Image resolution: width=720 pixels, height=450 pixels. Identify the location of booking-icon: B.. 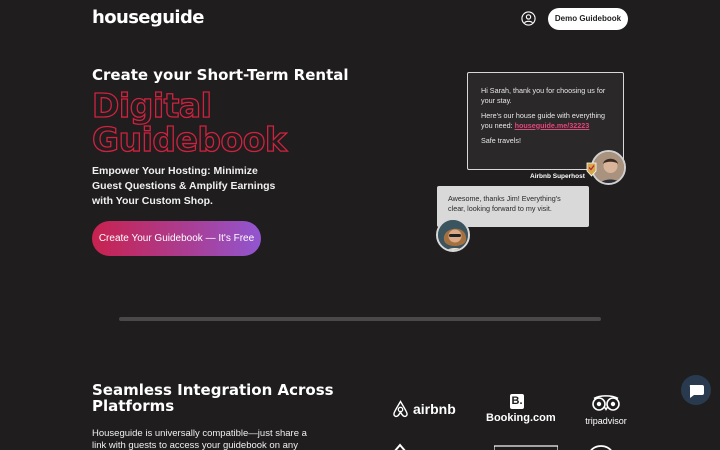
(517, 401).